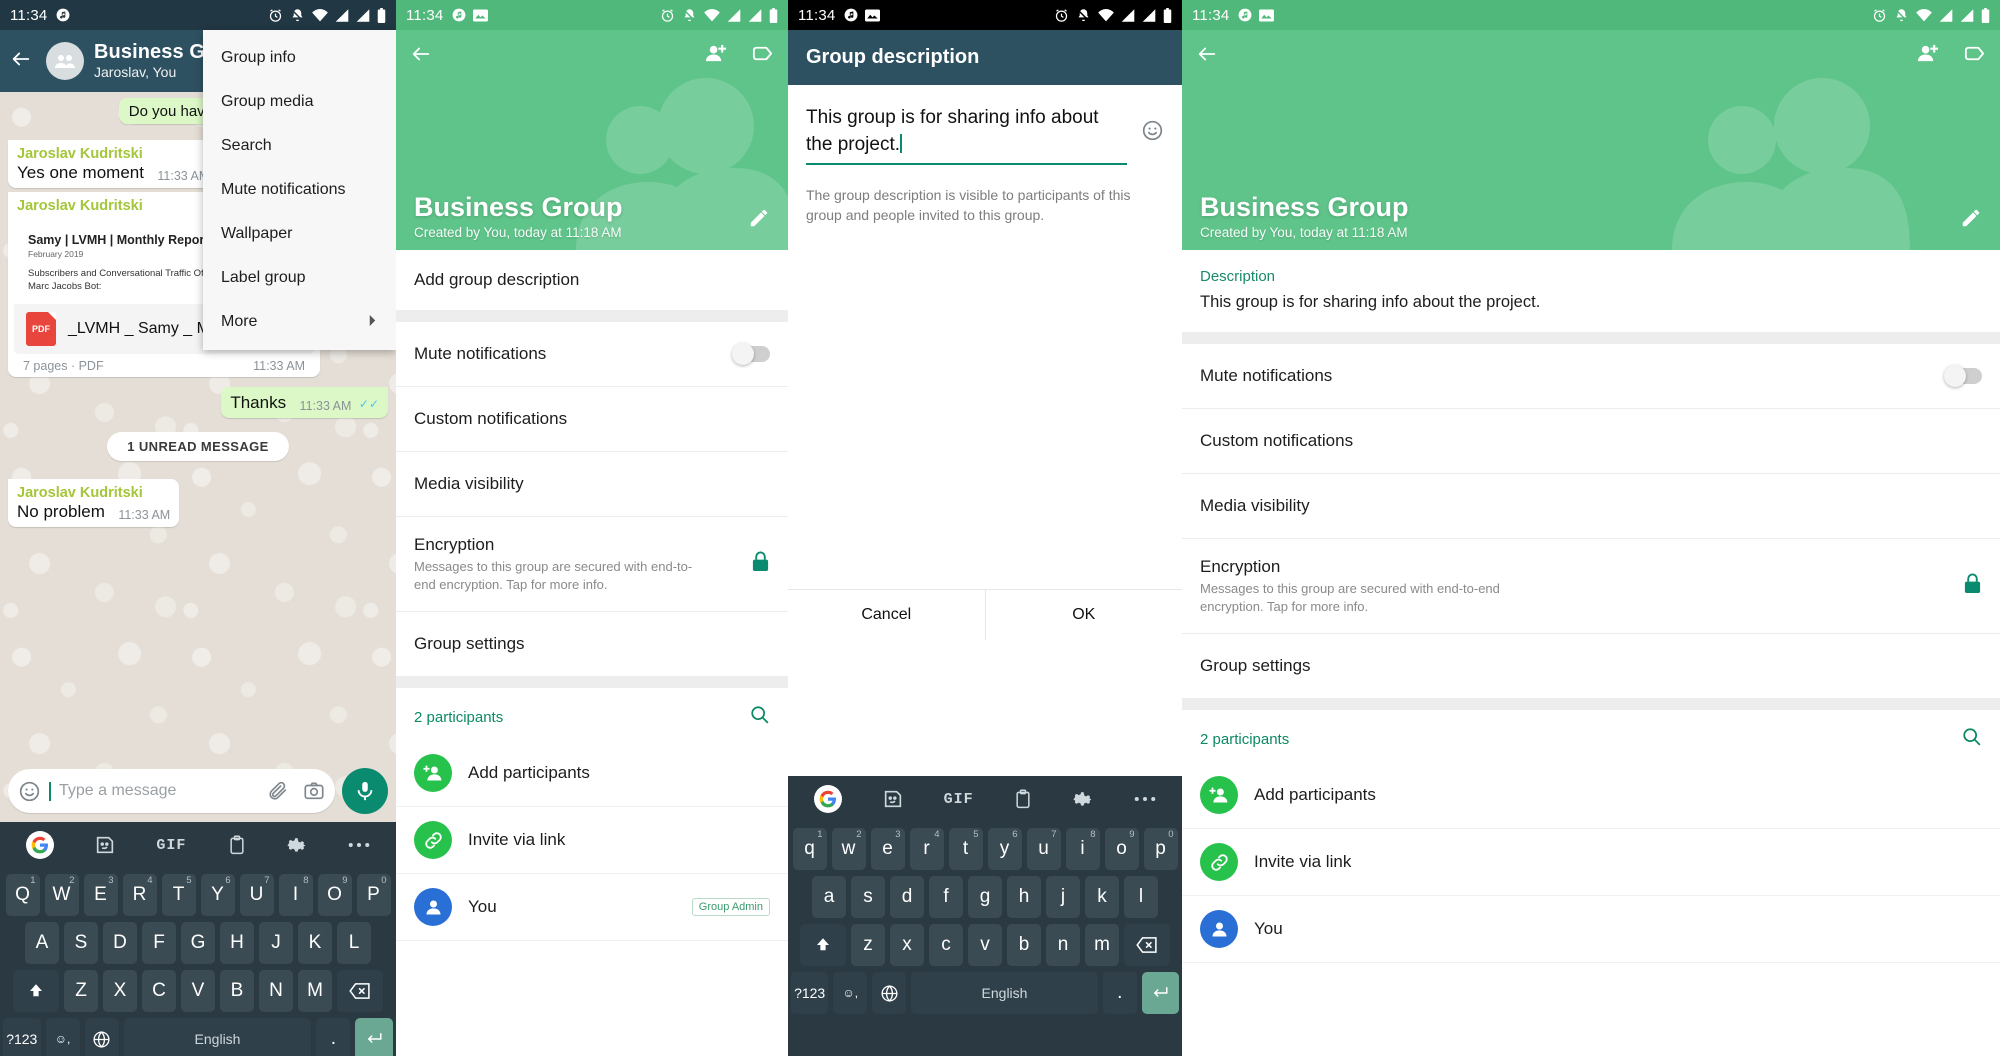  Describe the element at coordinates (907, 897) in the screenshot. I see `key-d: d` at that location.